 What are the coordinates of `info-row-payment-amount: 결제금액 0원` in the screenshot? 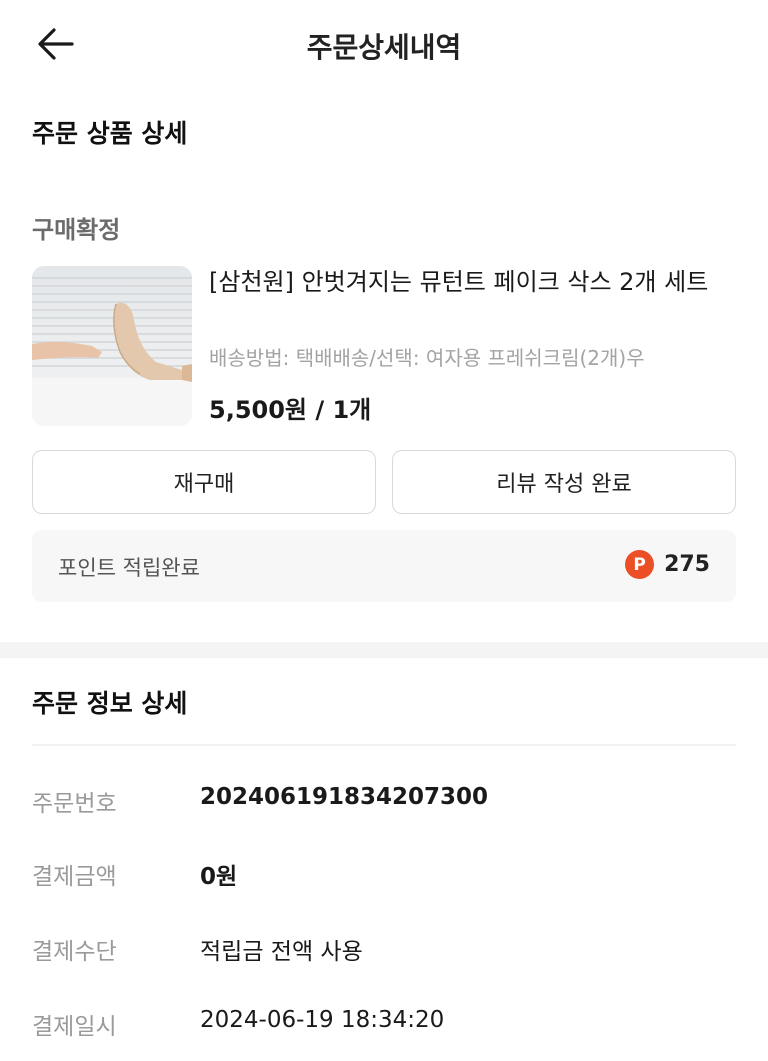 It's located at (384, 877).